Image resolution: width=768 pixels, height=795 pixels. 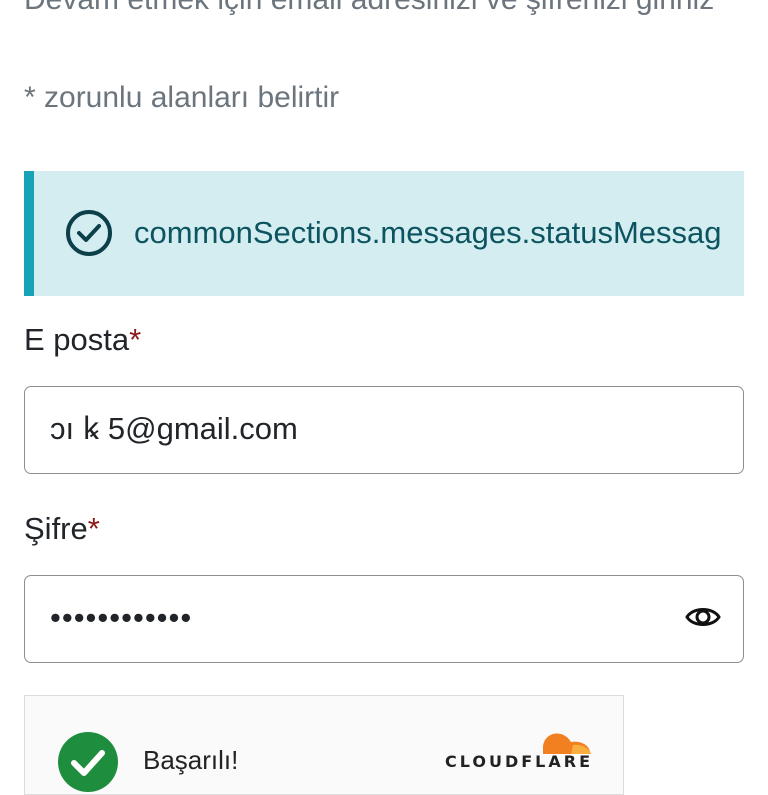 What do you see at coordinates (121, 617) in the screenshot?
I see `password-field-value: ••••••••••••` at bounding box center [121, 617].